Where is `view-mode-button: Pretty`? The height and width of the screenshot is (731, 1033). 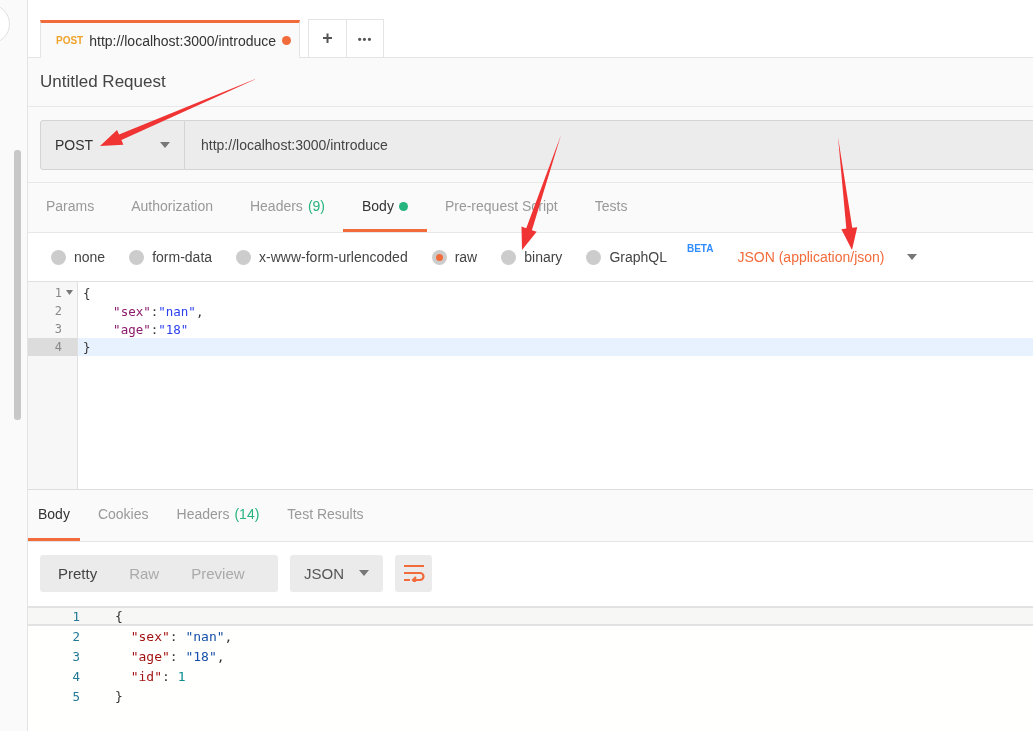
view-mode-button: Pretty is located at coordinates (78, 573).